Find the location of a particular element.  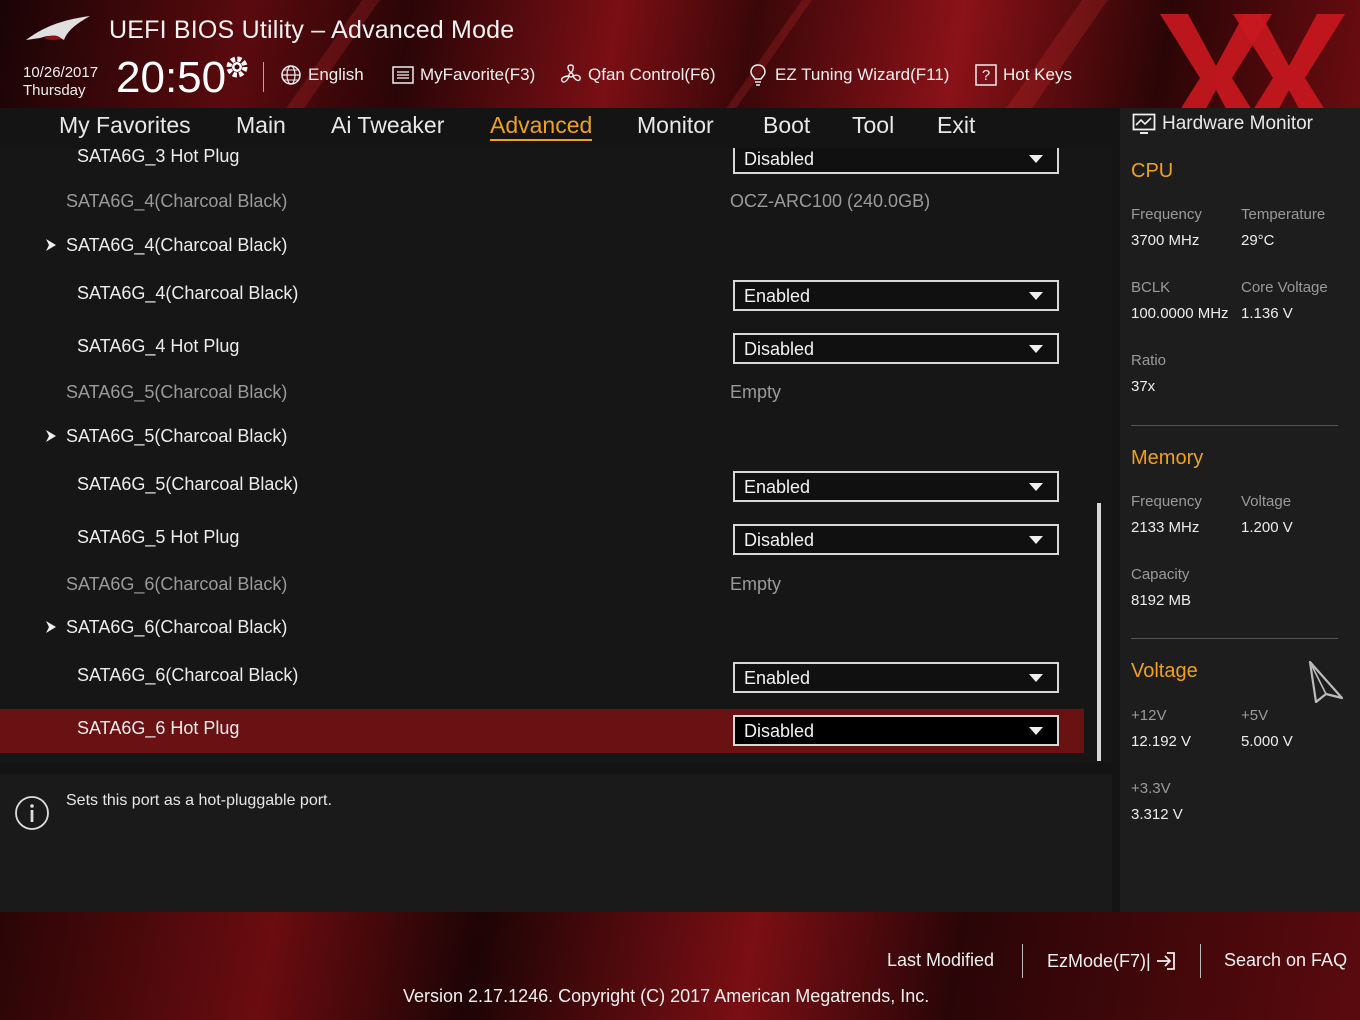

tab-tool: Tool is located at coordinates (873, 125).